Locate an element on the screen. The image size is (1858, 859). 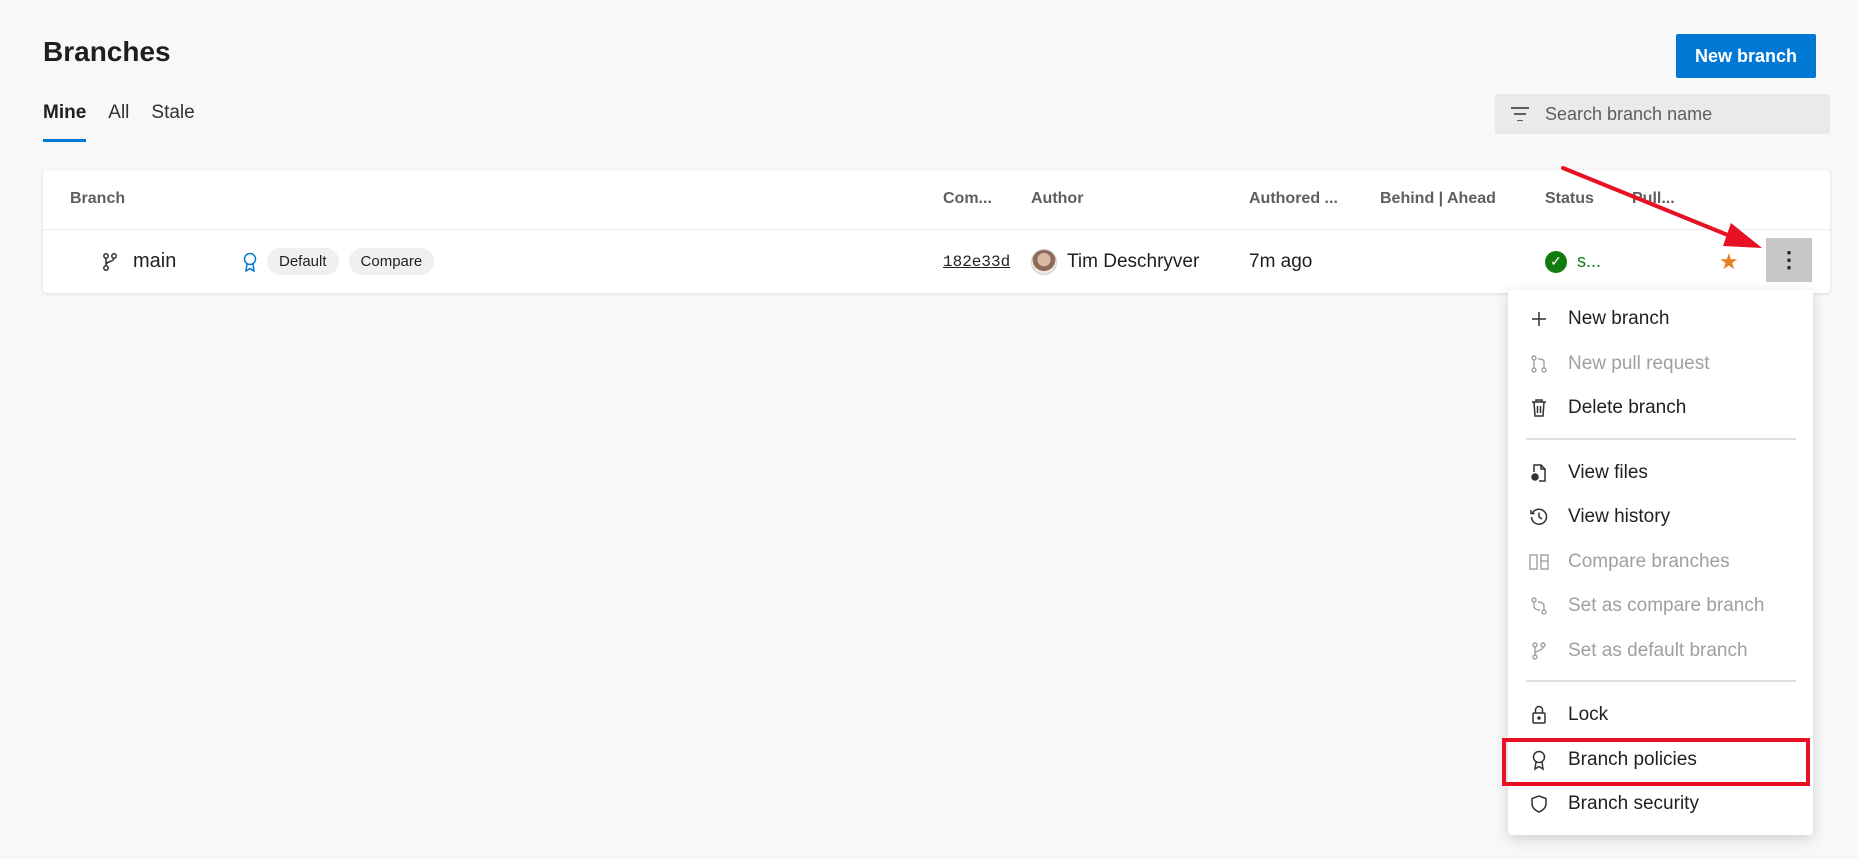
column-header-status: Status is located at coordinates (1569, 199).